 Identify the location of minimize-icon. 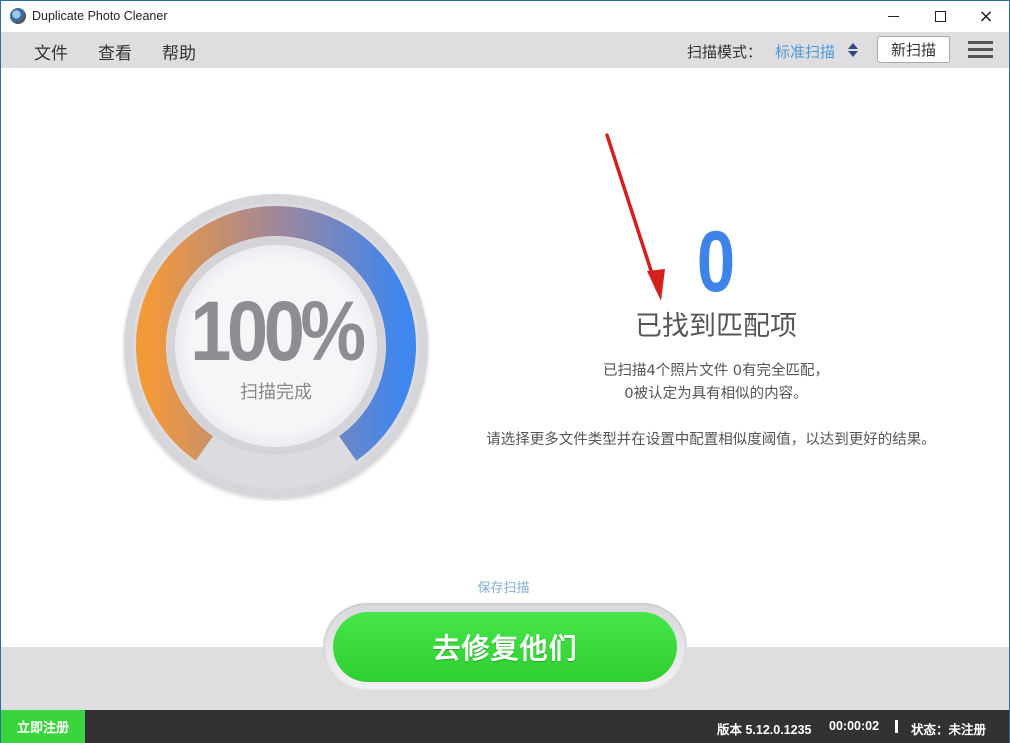
(893, 16).